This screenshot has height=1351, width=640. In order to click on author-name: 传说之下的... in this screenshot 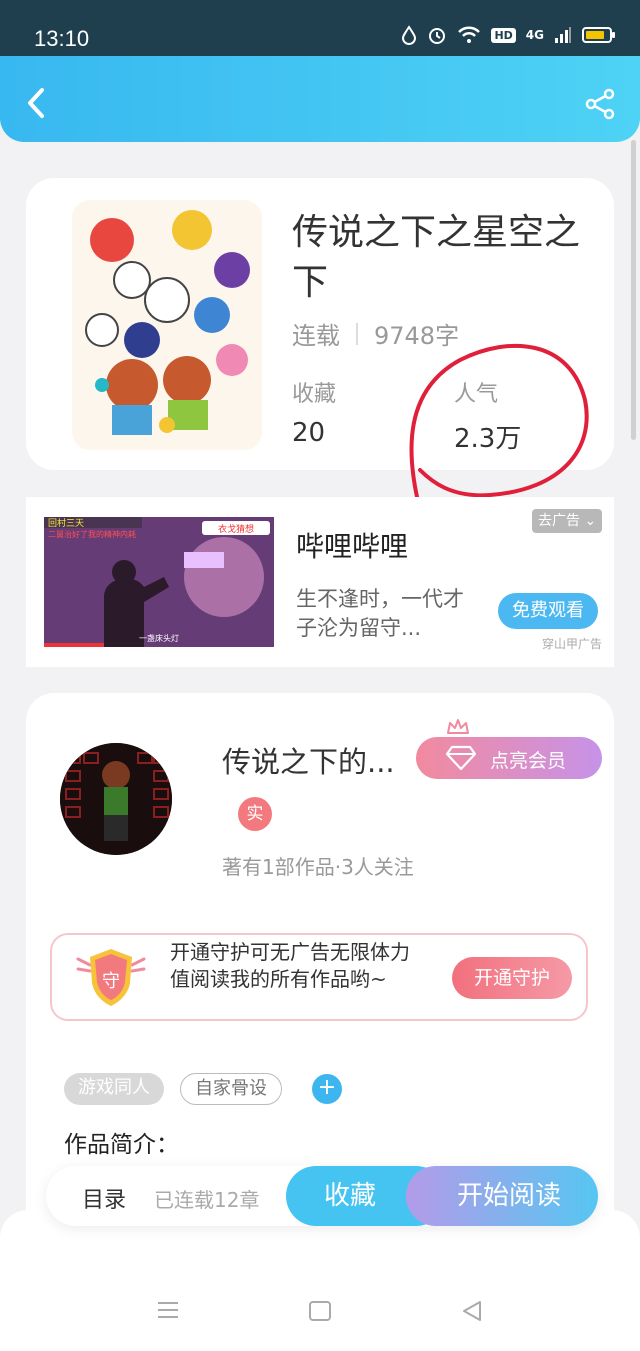, I will do `click(308, 760)`.